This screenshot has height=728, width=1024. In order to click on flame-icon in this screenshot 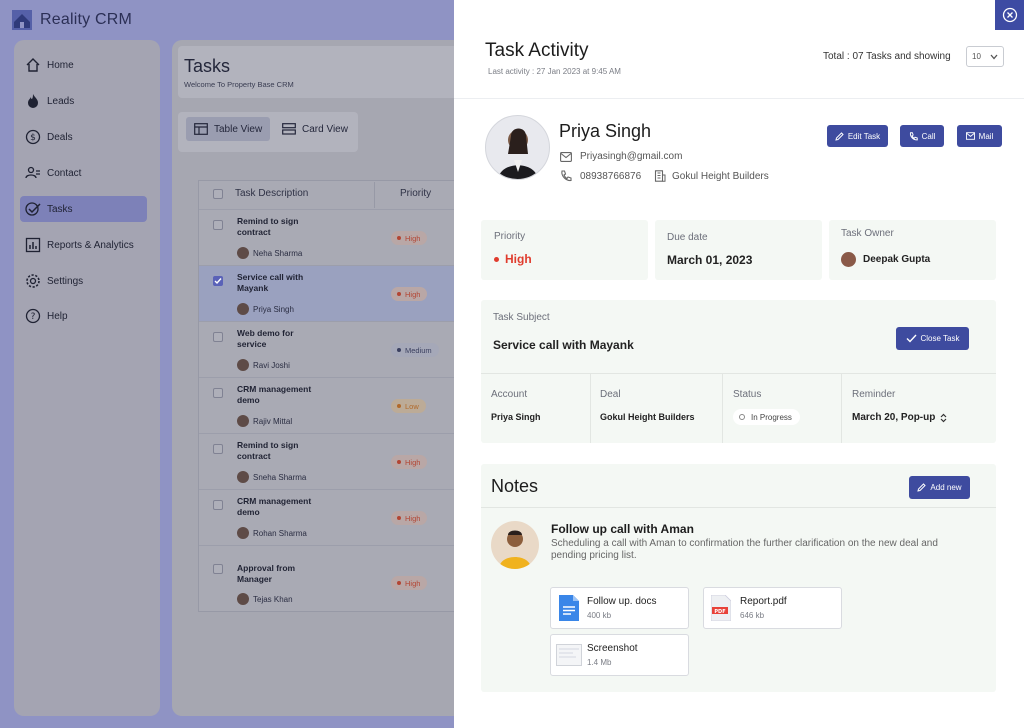, I will do `click(33, 101)`.